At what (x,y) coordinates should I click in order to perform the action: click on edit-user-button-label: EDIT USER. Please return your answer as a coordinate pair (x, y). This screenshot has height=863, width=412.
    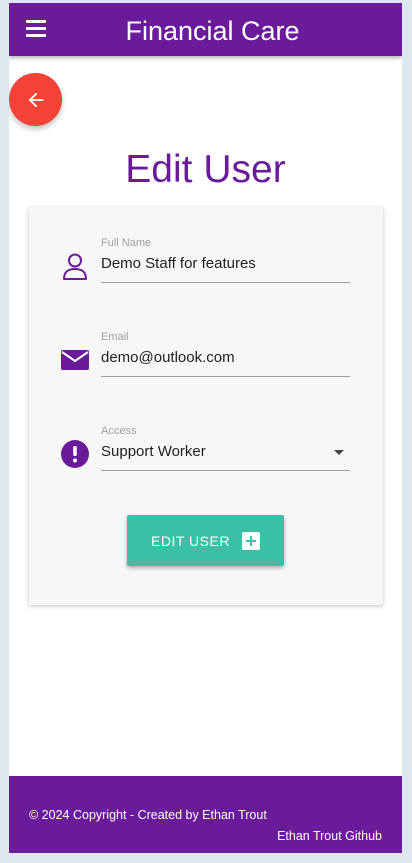
    Looking at the image, I should click on (190, 540).